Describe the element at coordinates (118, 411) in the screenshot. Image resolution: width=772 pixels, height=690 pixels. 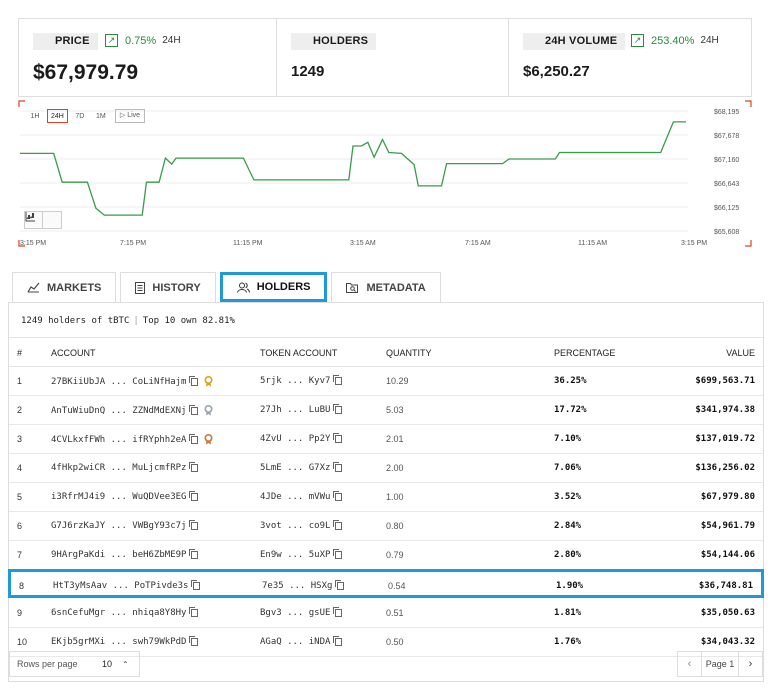
I see `account-address: AnTuWiuDnQ ... ZZNdMdEXNj` at that location.